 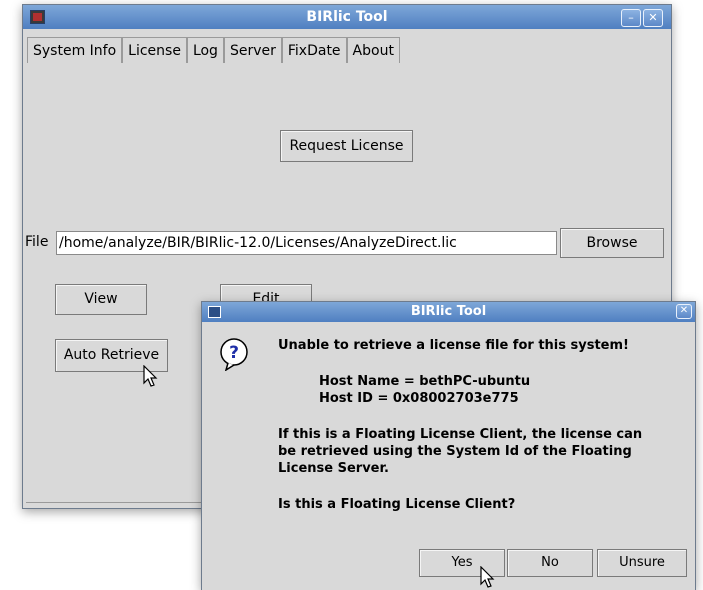 What do you see at coordinates (373, 50) in the screenshot?
I see `tab-about: About` at bounding box center [373, 50].